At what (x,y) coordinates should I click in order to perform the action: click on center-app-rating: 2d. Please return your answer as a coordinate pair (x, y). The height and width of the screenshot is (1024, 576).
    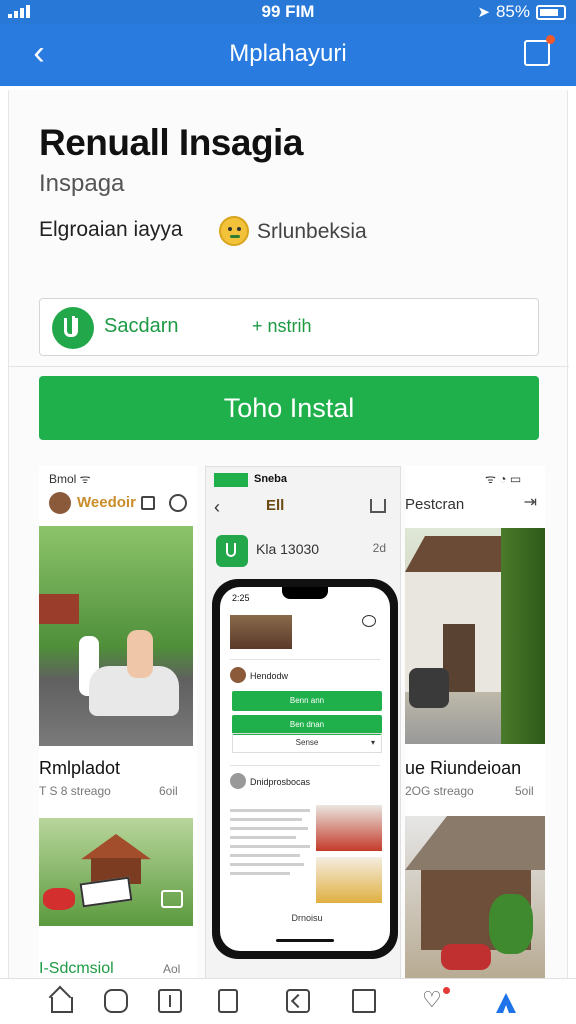
    Looking at the image, I should click on (379, 548).